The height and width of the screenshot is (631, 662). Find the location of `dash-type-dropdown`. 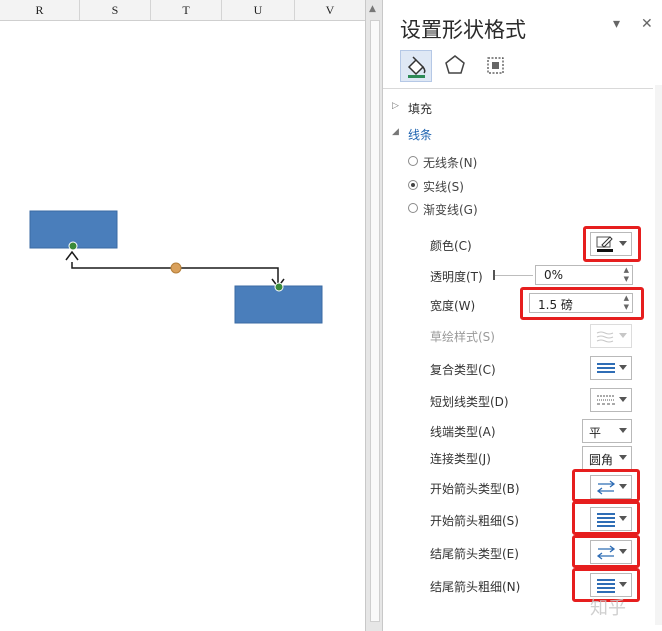

dash-type-dropdown is located at coordinates (611, 400).